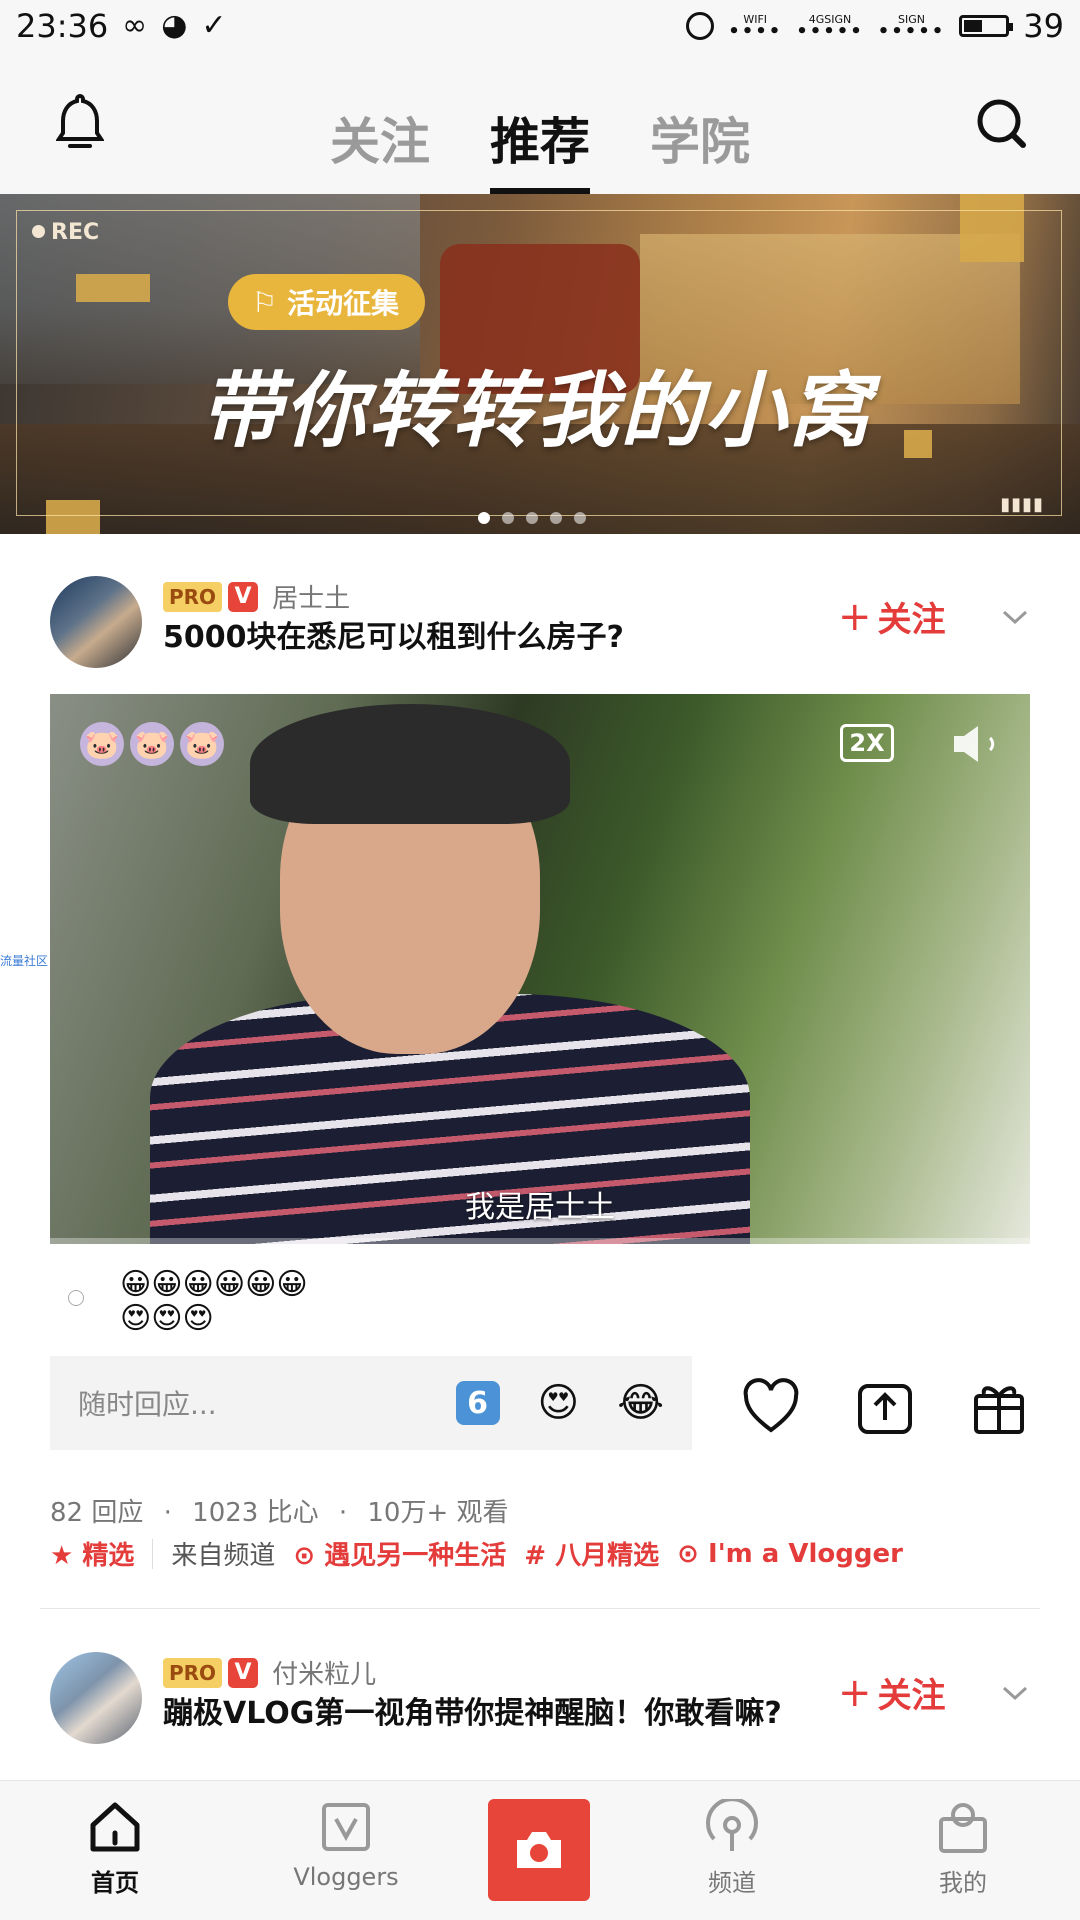 The image size is (1080, 1920). Describe the element at coordinates (346, 1877) in the screenshot. I see `nav-vloggers-label: Vloggers` at that location.